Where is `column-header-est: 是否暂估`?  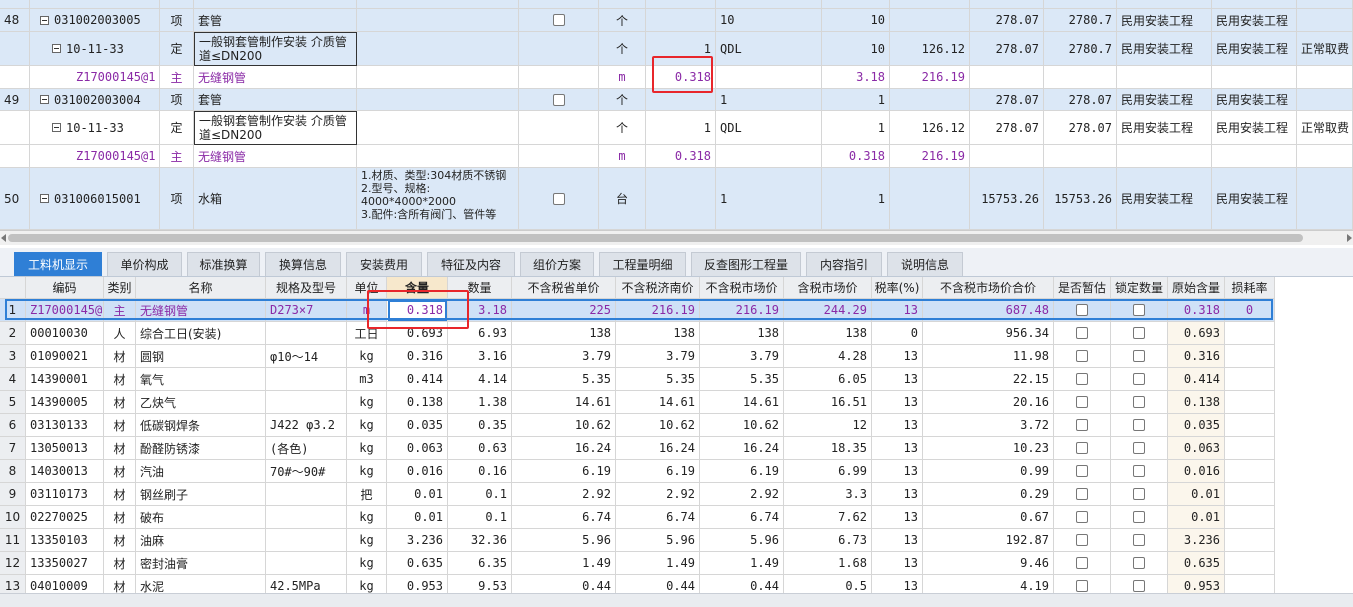 column-header-est: 是否暂估 is located at coordinates (1082, 288).